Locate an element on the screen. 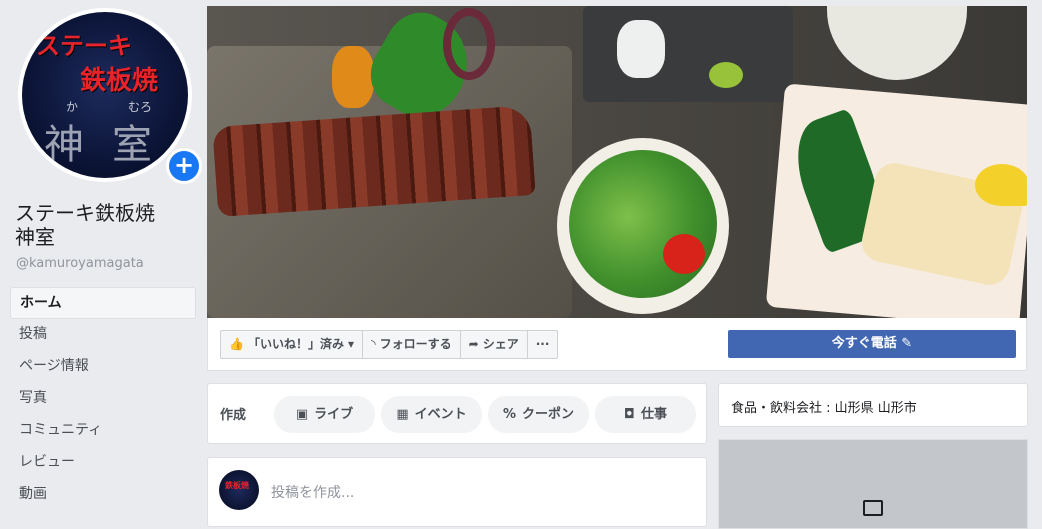 The image size is (1042, 529). cover-onion is located at coordinates (469, 44).